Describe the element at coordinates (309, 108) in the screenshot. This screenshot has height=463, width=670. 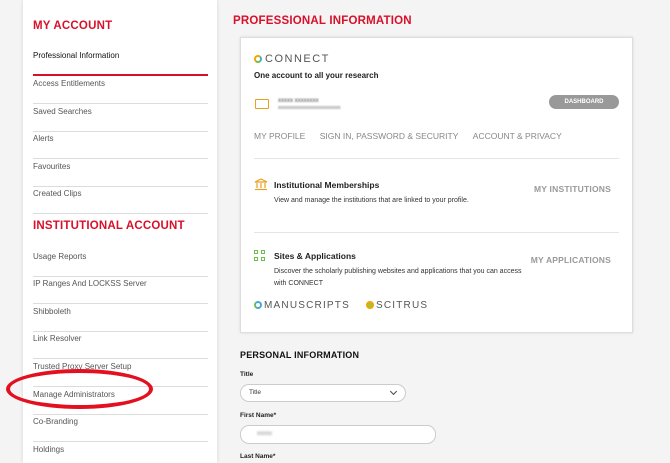
I see `user-email-redacted: xxxxxxxxxxxxxxxxxxxxxxxxx` at that location.